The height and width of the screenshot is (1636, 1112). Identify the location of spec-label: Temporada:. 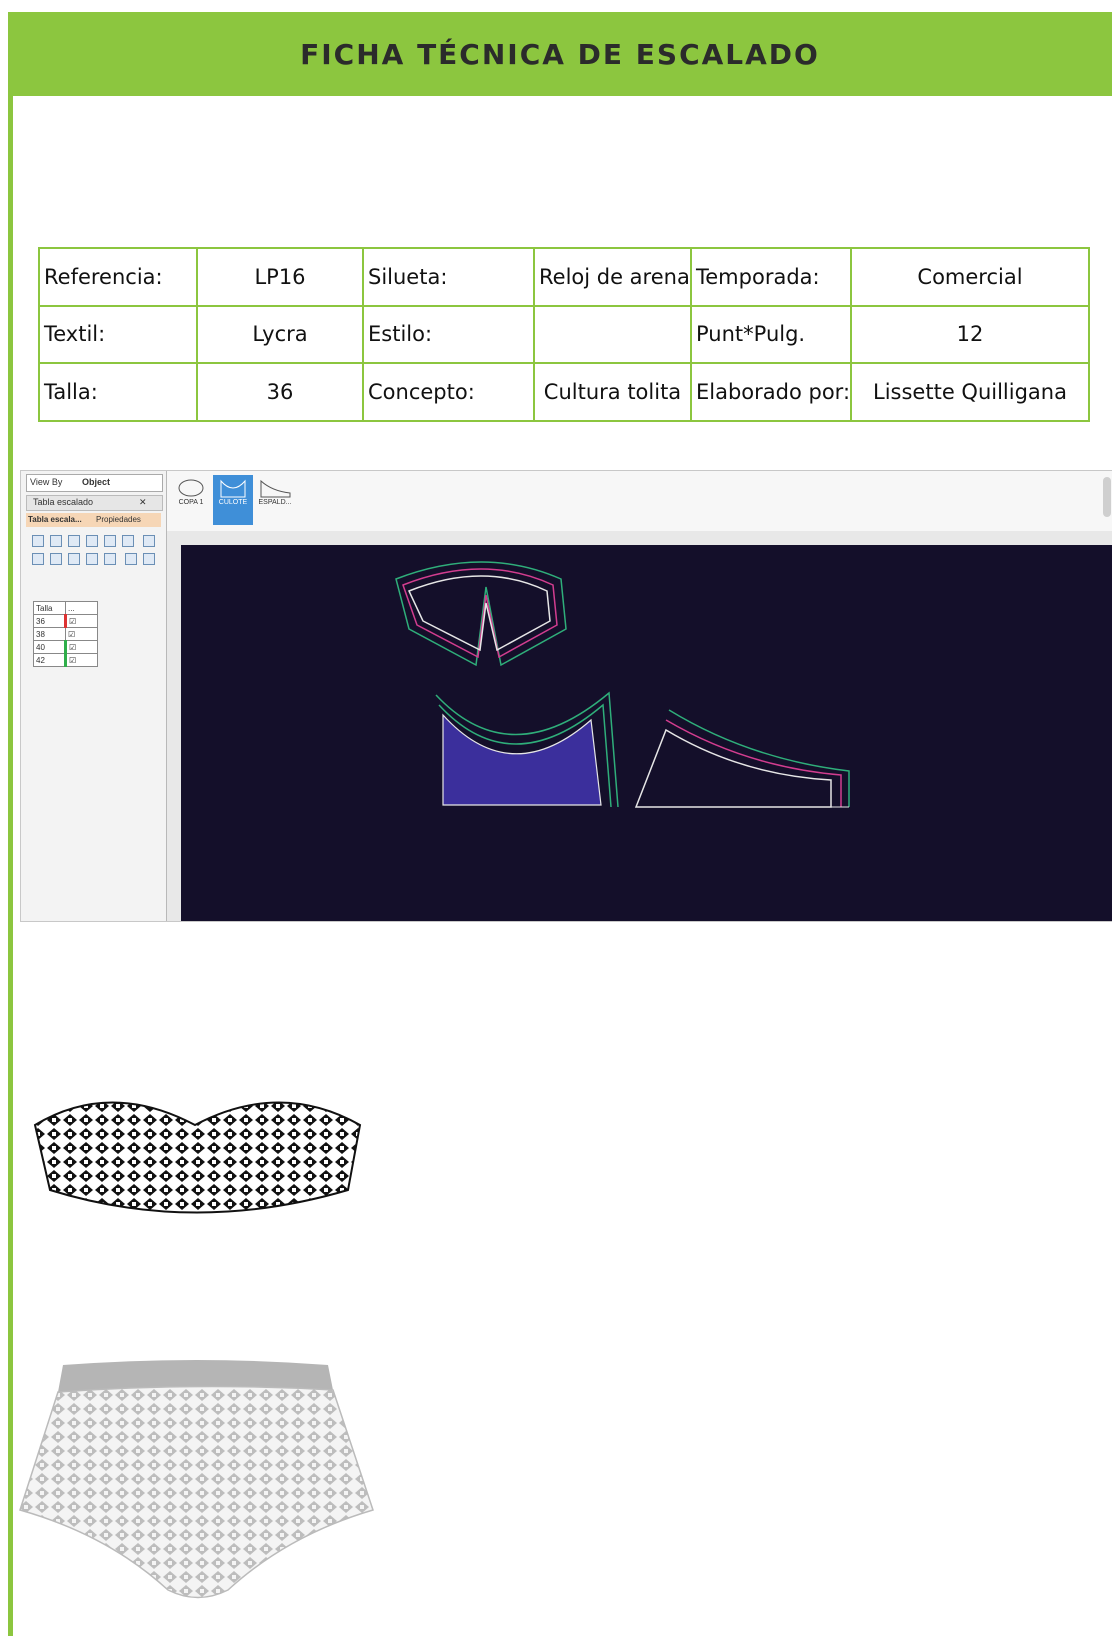
(771, 277).